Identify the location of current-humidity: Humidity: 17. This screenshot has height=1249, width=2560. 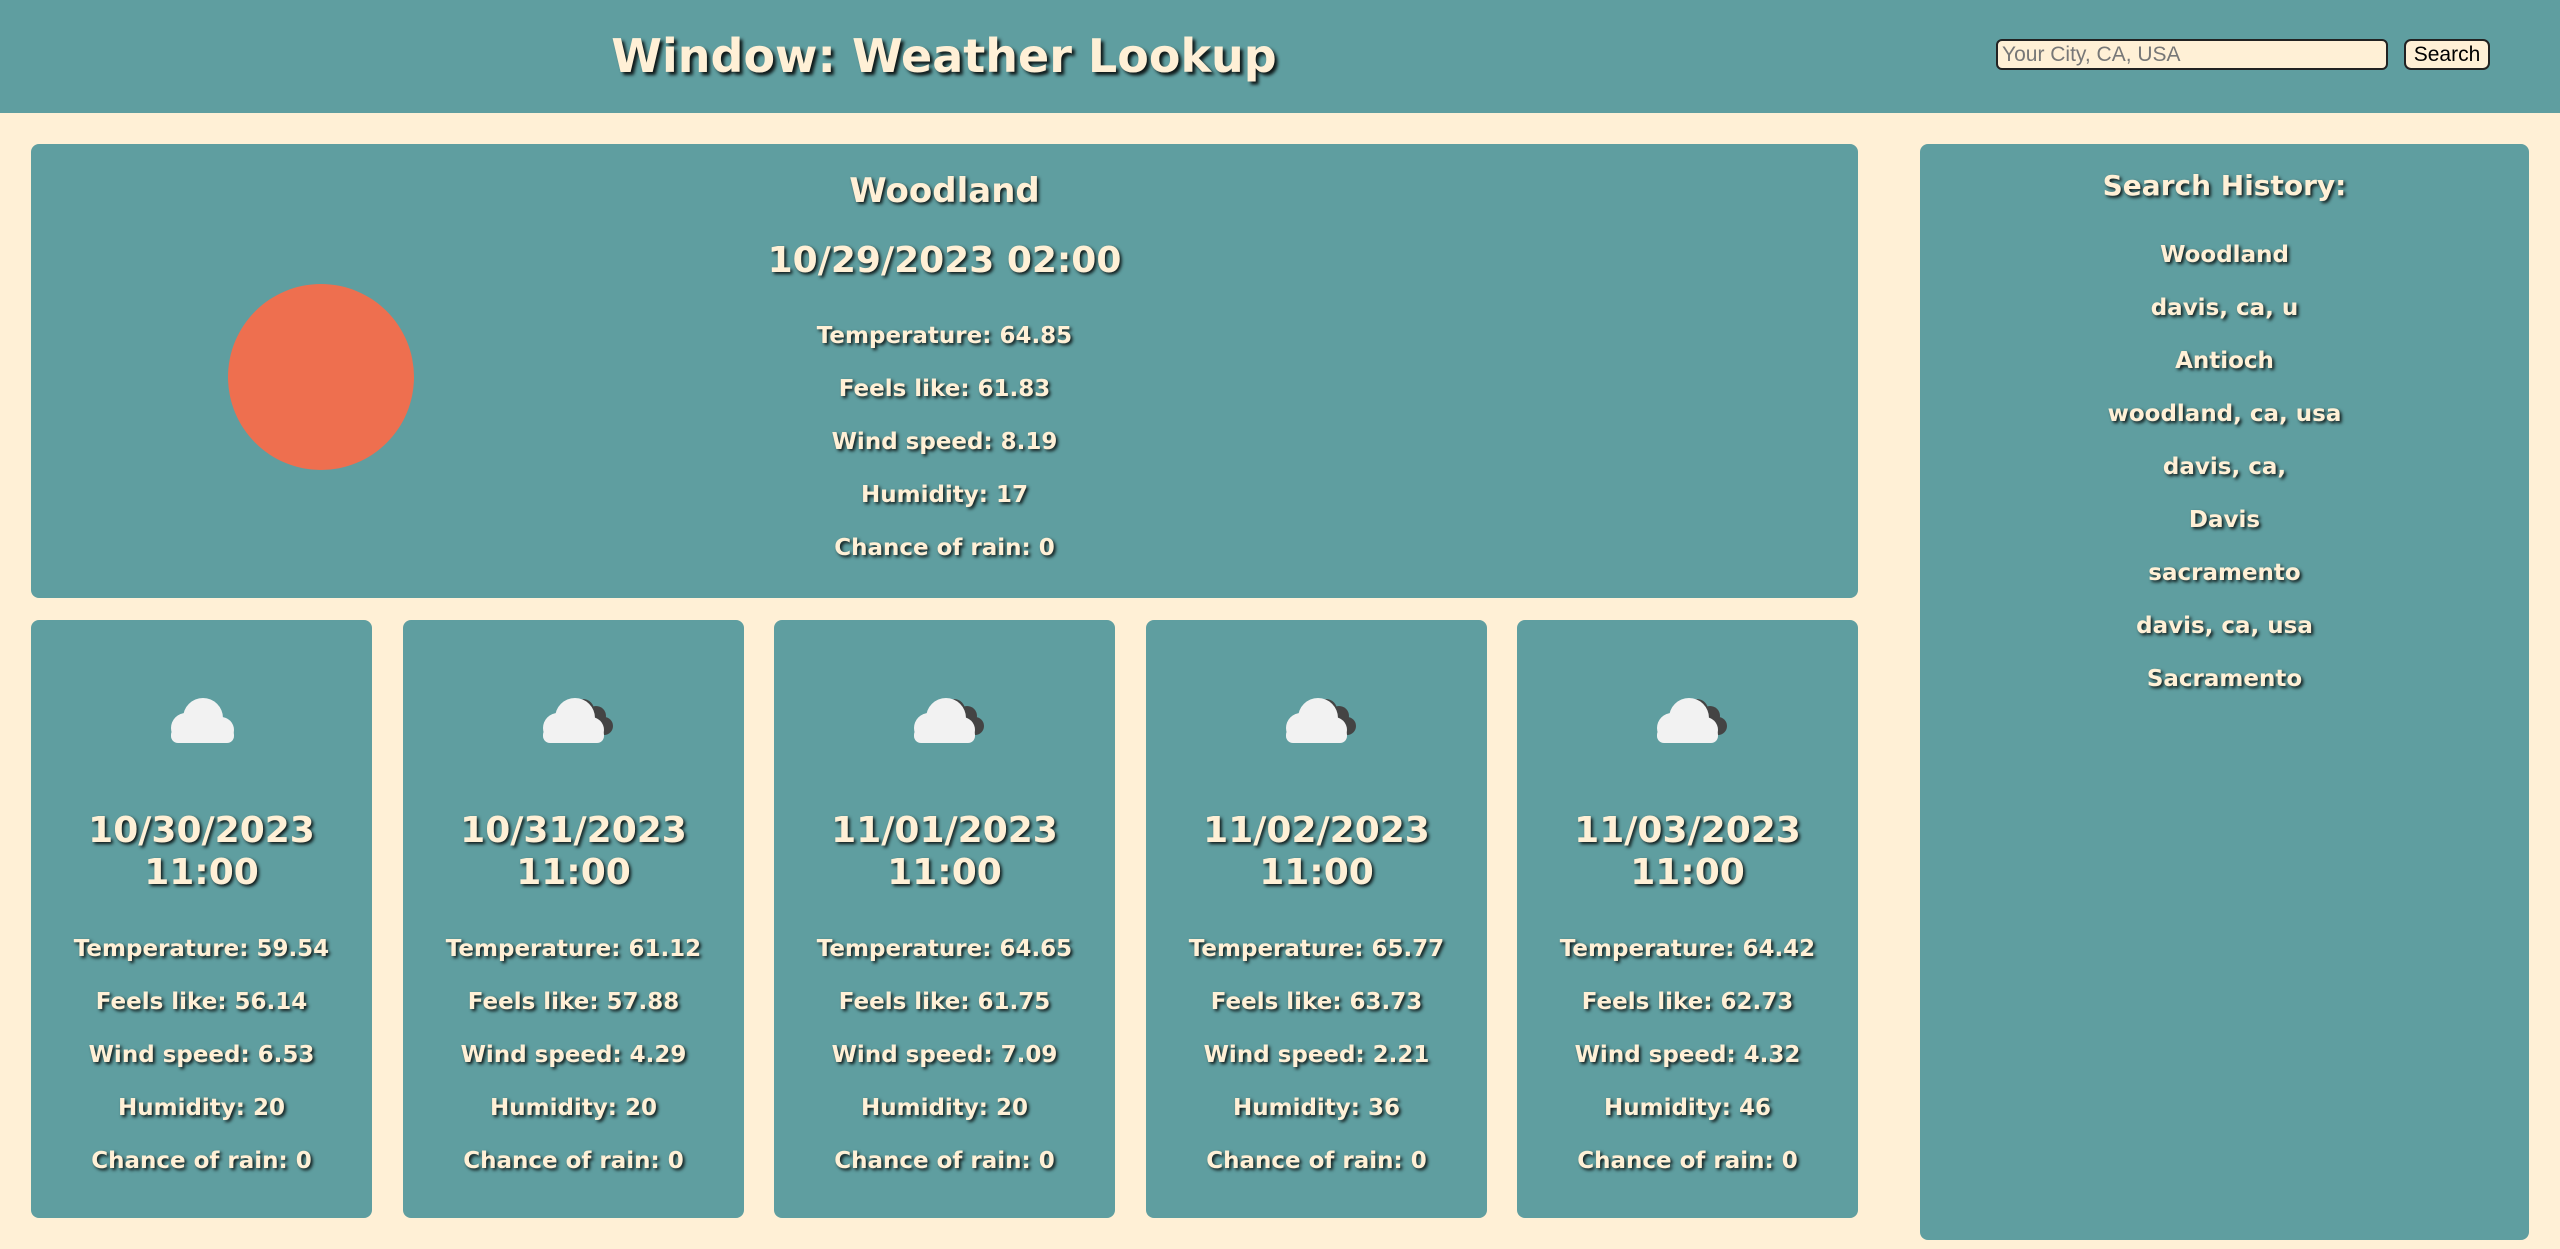
(944, 495).